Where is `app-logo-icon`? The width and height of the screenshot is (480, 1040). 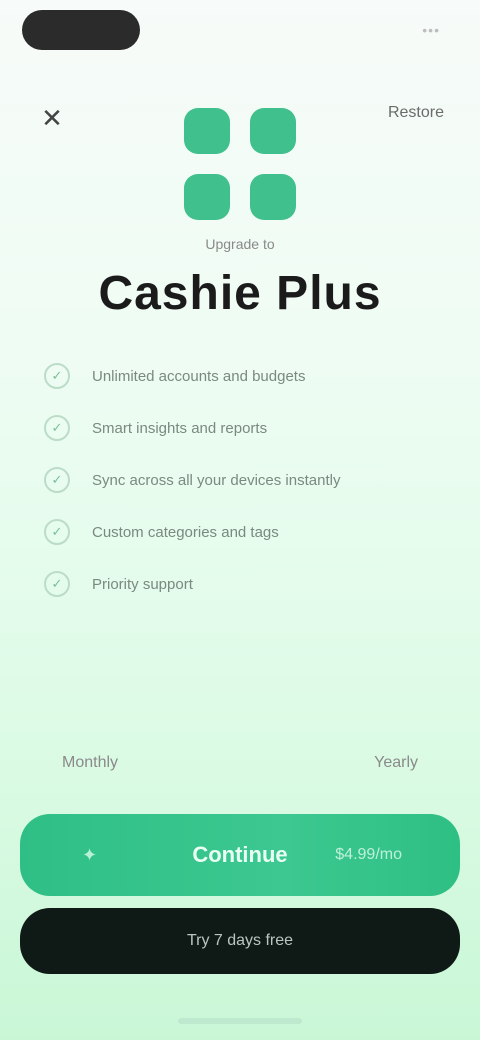
app-logo-icon is located at coordinates (240, 164).